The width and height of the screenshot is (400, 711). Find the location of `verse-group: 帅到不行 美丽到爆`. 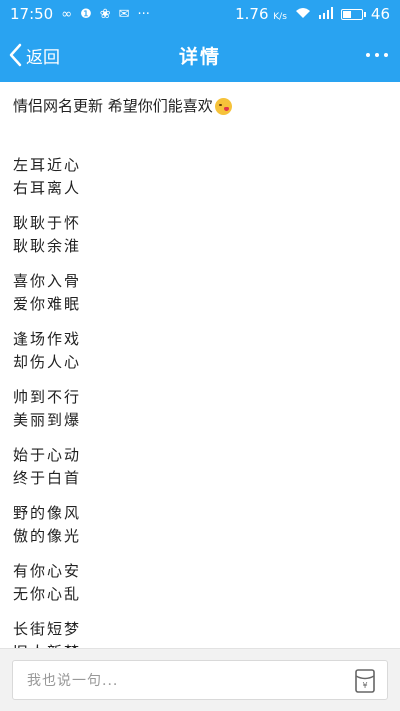

verse-group: 帅到不行 美丽到爆 is located at coordinates (200, 409).